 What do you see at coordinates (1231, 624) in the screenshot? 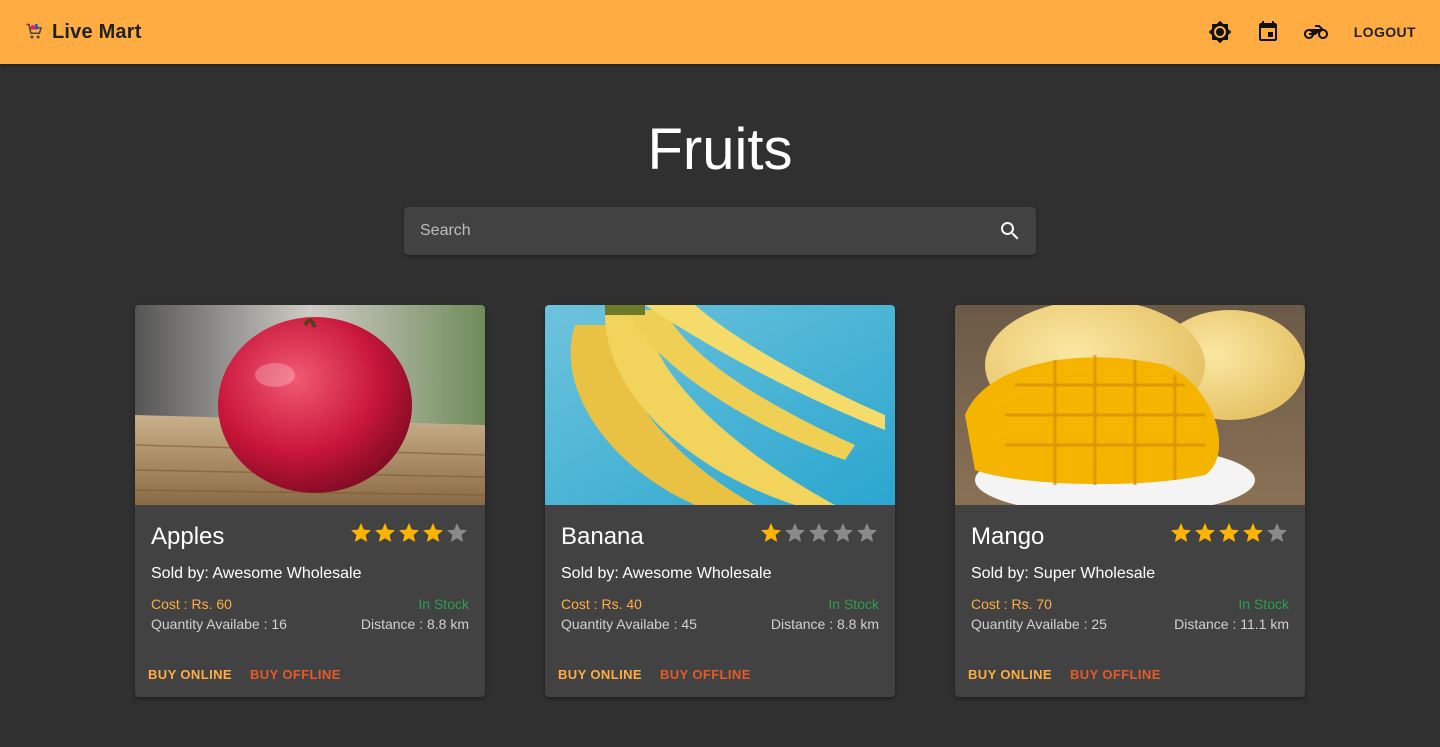
I see `distance-label: Distance : 11.1 km` at bounding box center [1231, 624].